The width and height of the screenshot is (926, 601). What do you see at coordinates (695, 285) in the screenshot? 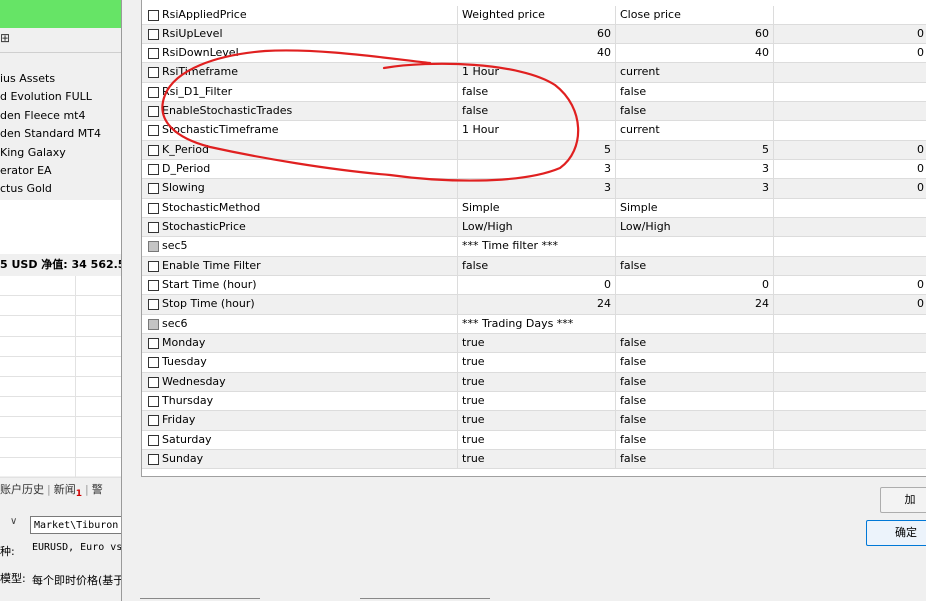
I see `param-start: 0` at bounding box center [695, 285].